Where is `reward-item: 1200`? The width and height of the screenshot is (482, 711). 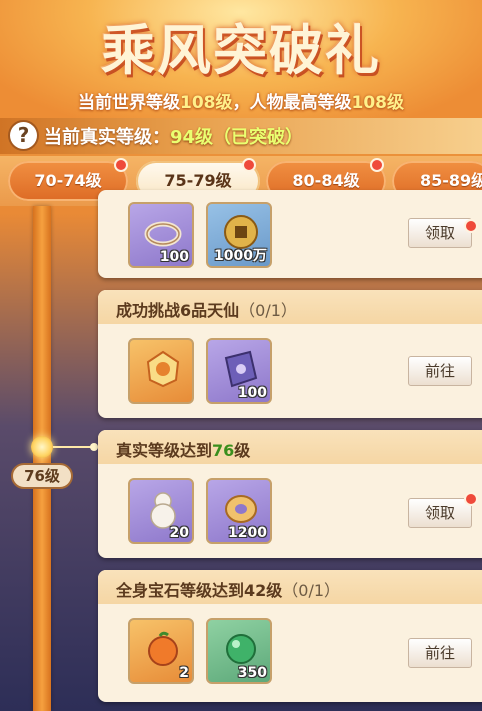
reward-item: 1200 is located at coordinates (239, 511).